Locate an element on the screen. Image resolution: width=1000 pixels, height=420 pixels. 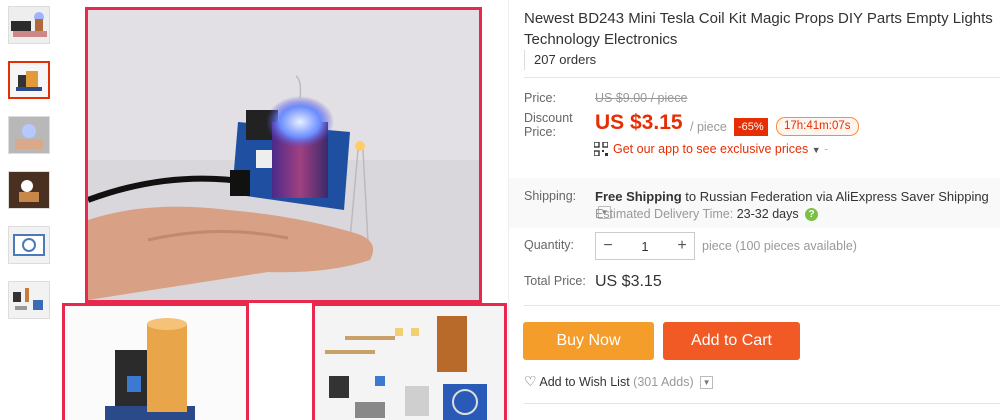
discount-badge: -65% is located at coordinates (751, 127).